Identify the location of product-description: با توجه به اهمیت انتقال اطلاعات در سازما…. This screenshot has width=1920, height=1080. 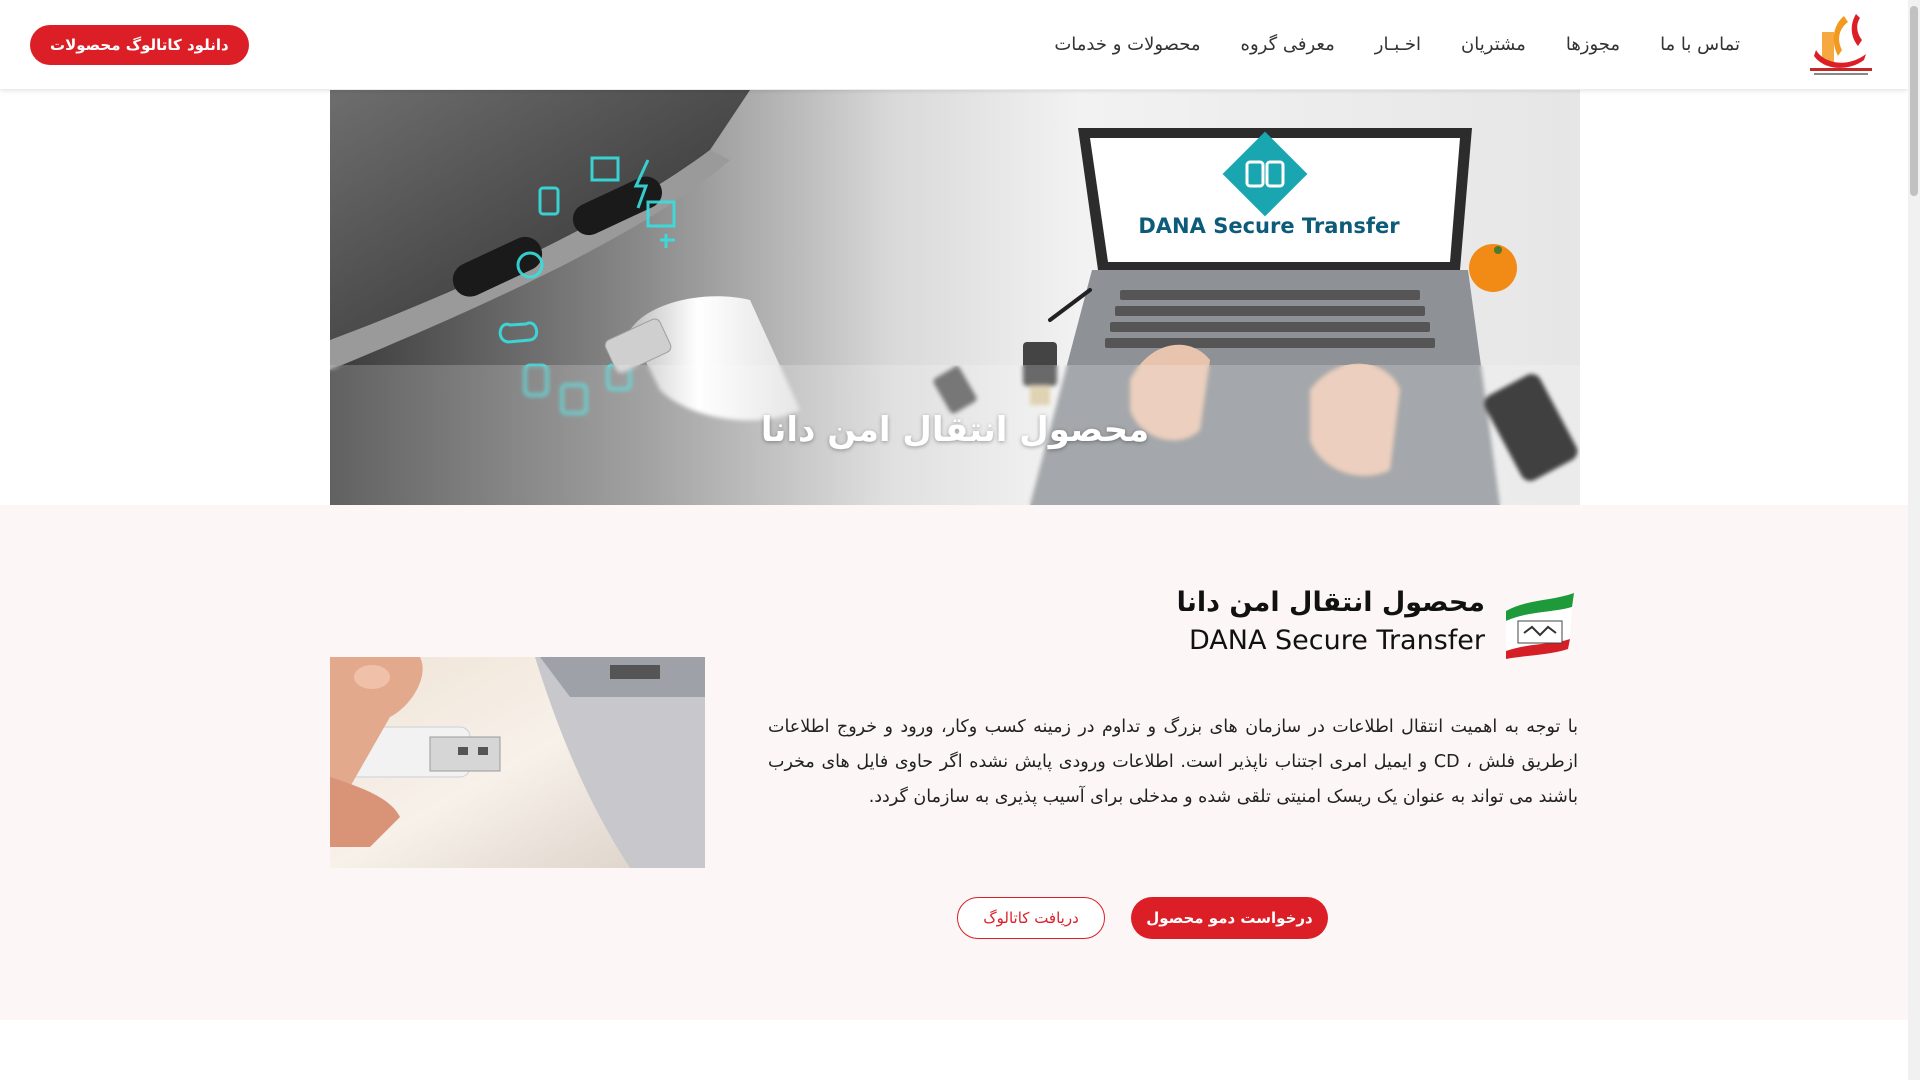
(1173, 762).